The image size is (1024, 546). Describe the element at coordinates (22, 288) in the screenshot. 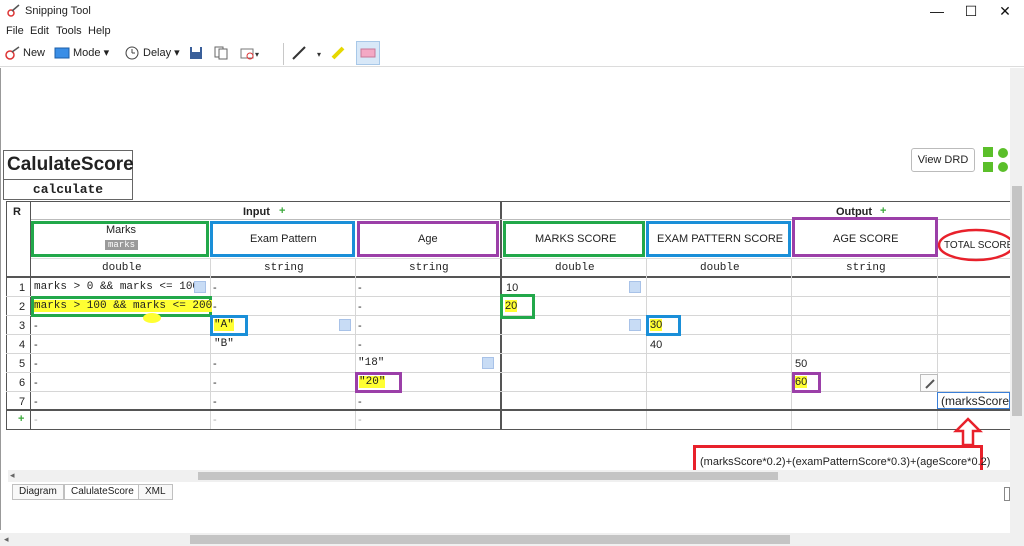

I see `row-number: 1` at that location.